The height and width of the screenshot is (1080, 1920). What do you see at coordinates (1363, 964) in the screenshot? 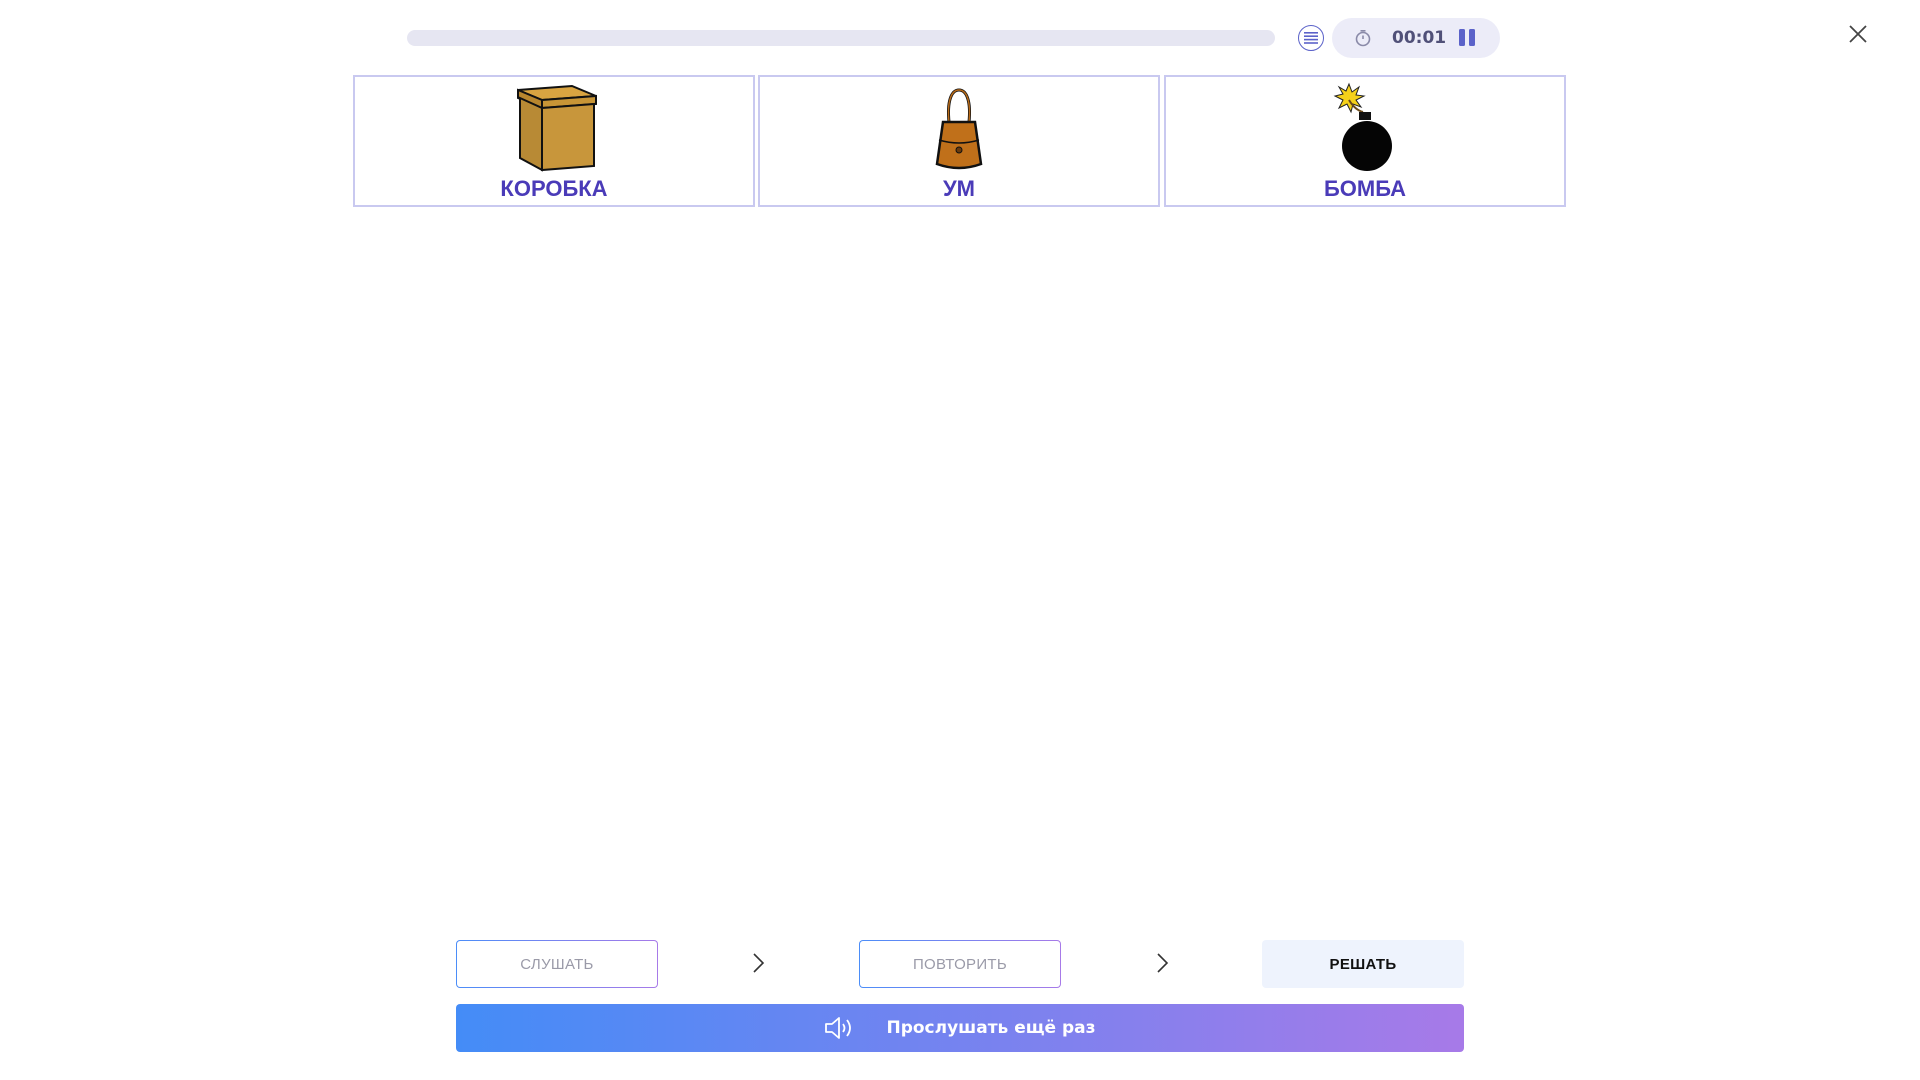
I see `step-solve-button: РЕШАТЬ` at bounding box center [1363, 964].